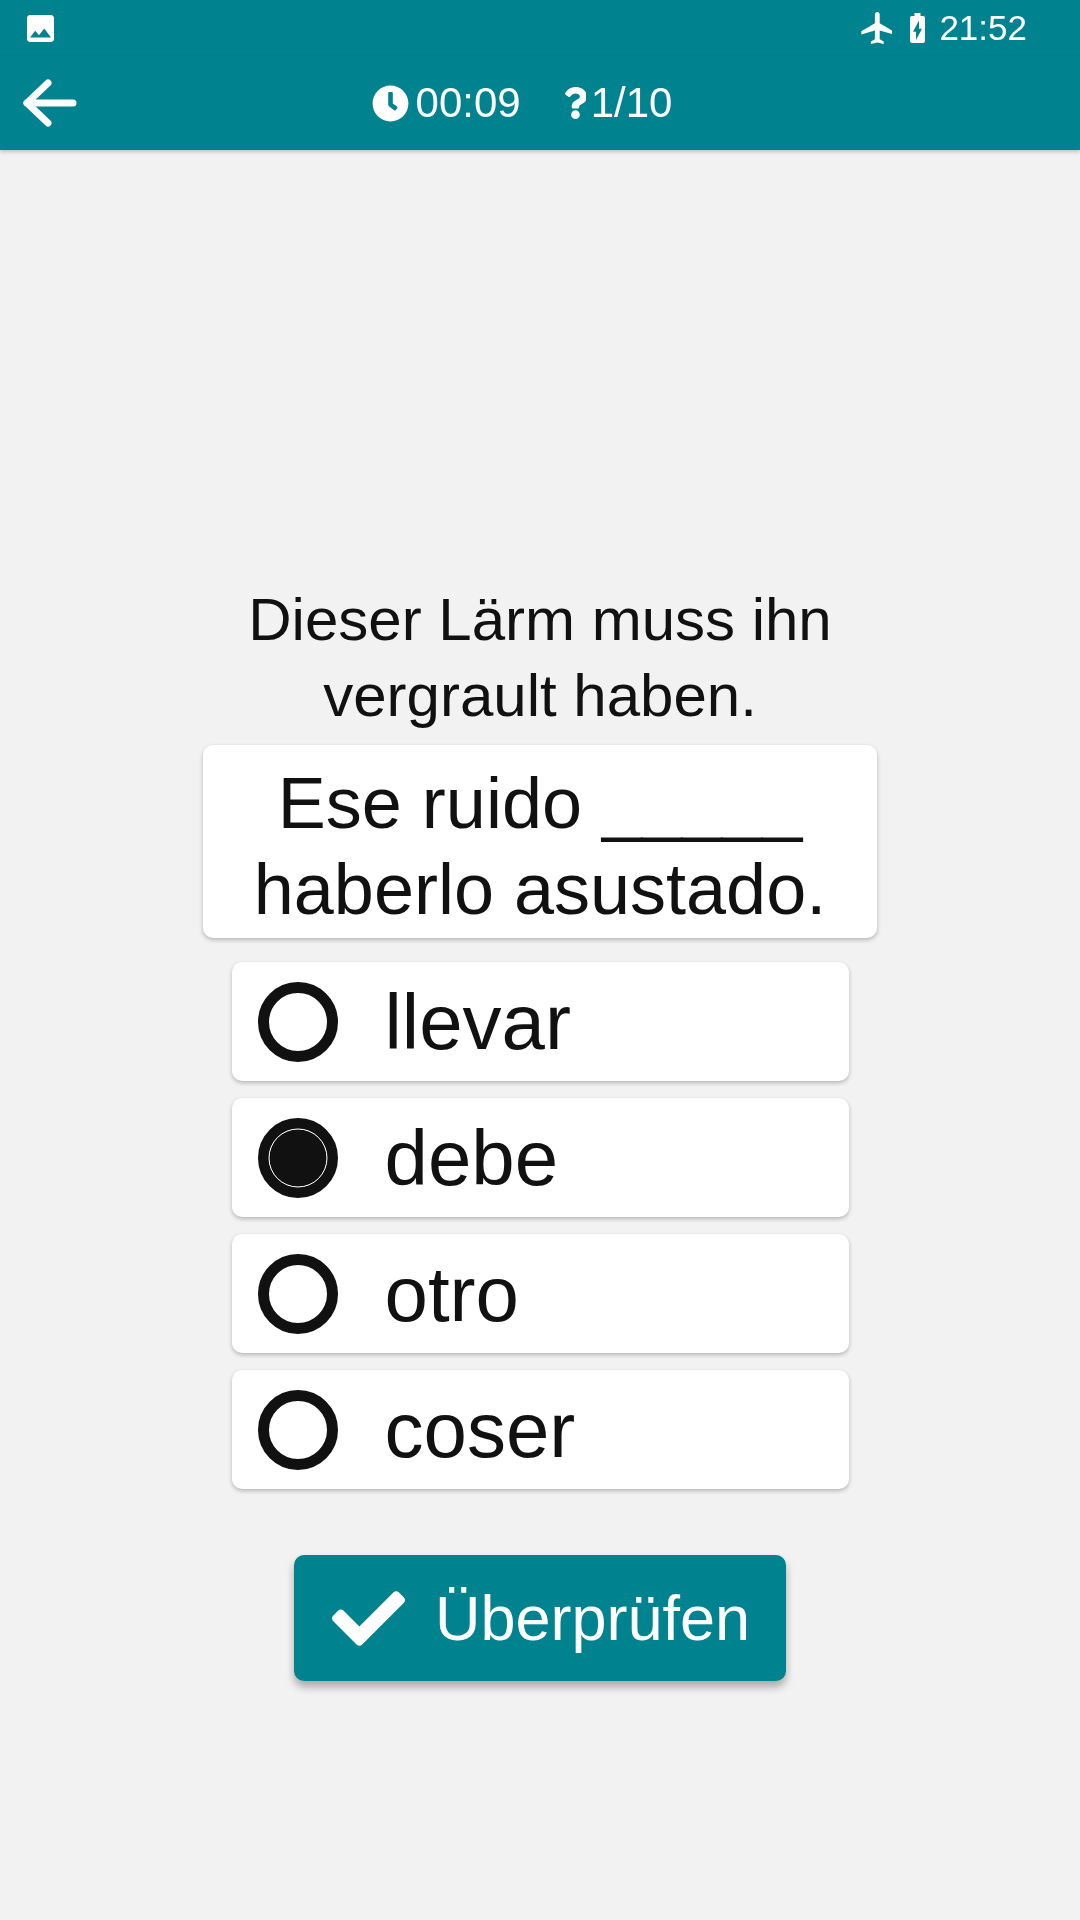  I want to click on sentence-text: Ese ruido _____ haberlo asustado., so click(540, 846).